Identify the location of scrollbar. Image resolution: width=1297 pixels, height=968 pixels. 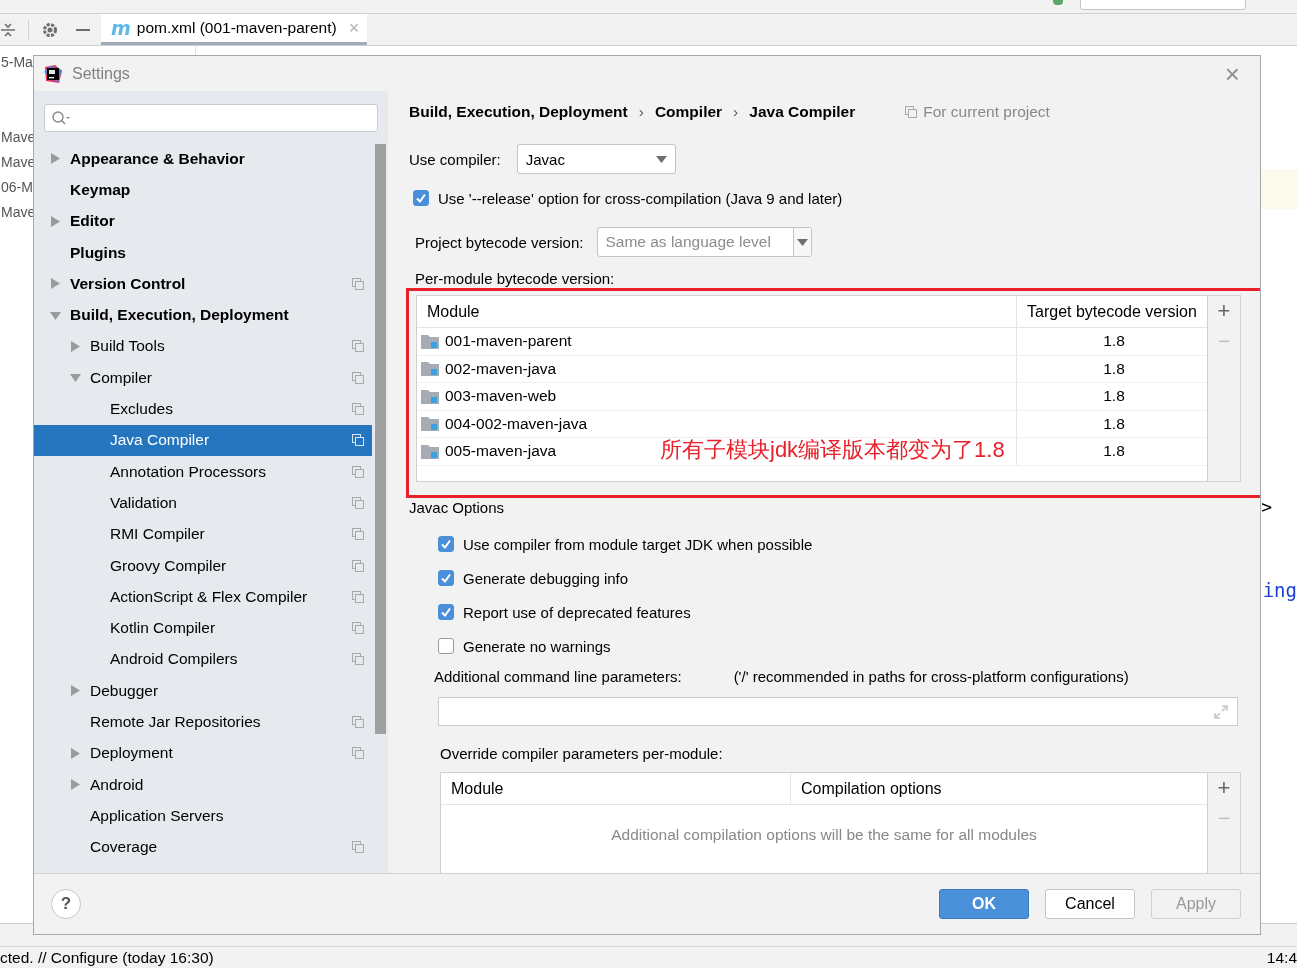
(380, 439).